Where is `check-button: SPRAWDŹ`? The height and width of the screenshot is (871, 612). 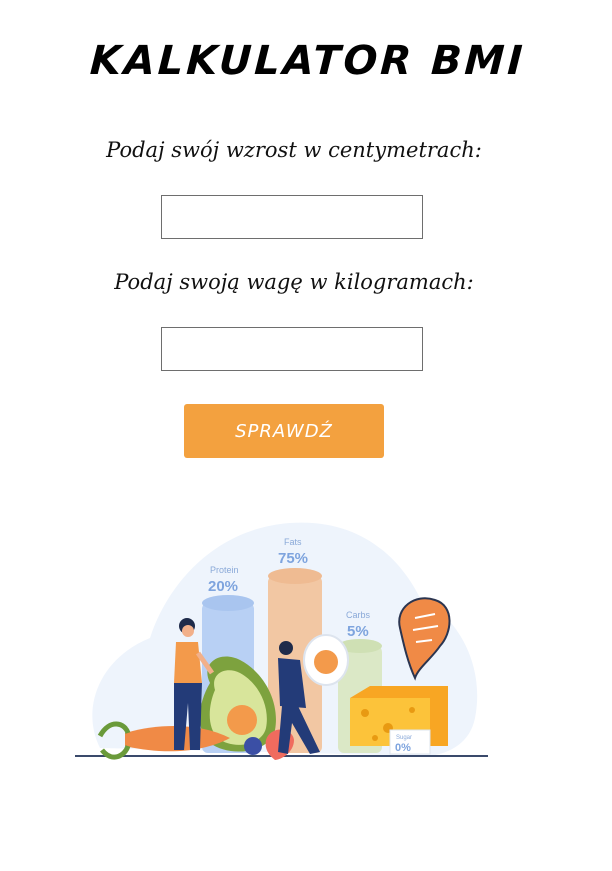 check-button: SPRAWDŹ is located at coordinates (284, 431).